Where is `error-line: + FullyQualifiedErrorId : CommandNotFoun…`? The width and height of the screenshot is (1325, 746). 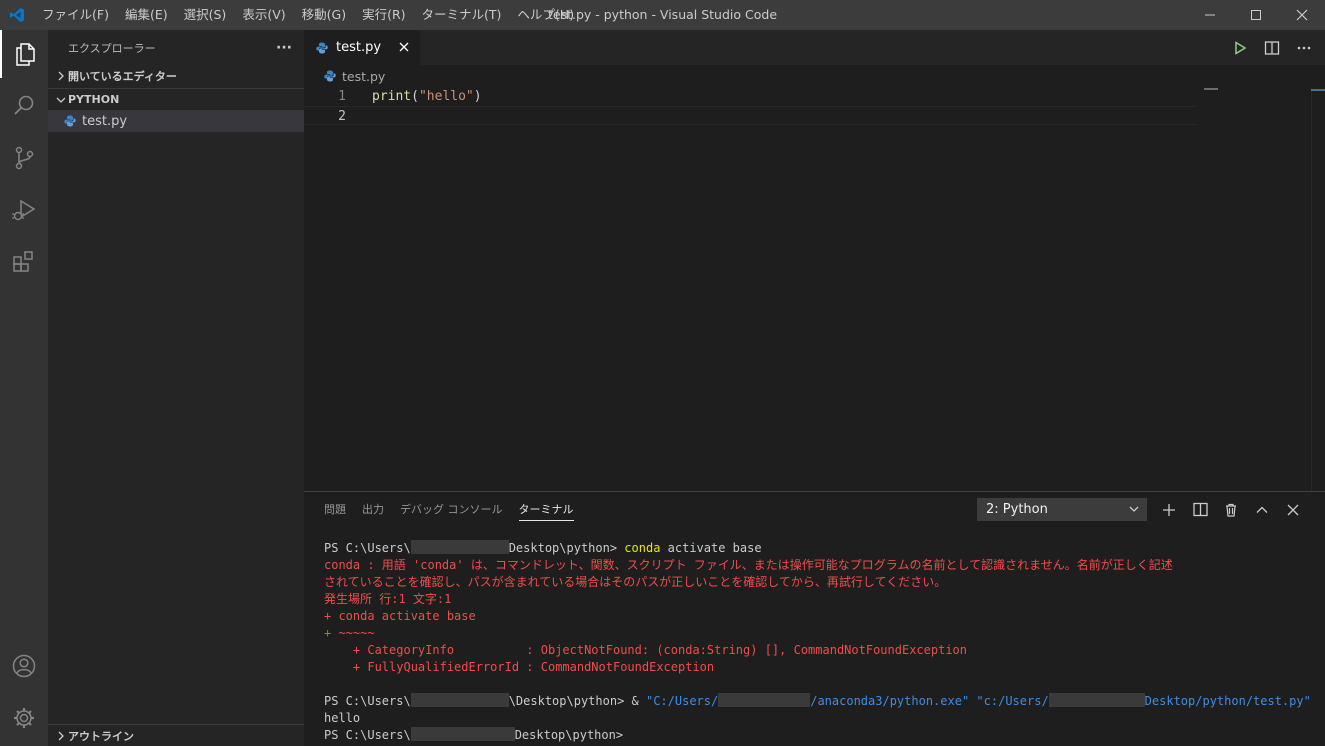 error-line: + FullyQualifiedErrorId : CommandNotFoun… is located at coordinates (519, 667).